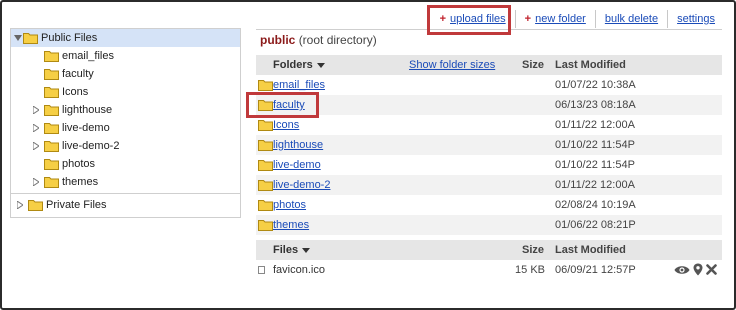 The height and width of the screenshot is (310, 736). What do you see at coordinates (489, 105) in the screenshot?
I see `folder-row: faculty 06/13/23 08:18A` at bounding box center [489, 105].